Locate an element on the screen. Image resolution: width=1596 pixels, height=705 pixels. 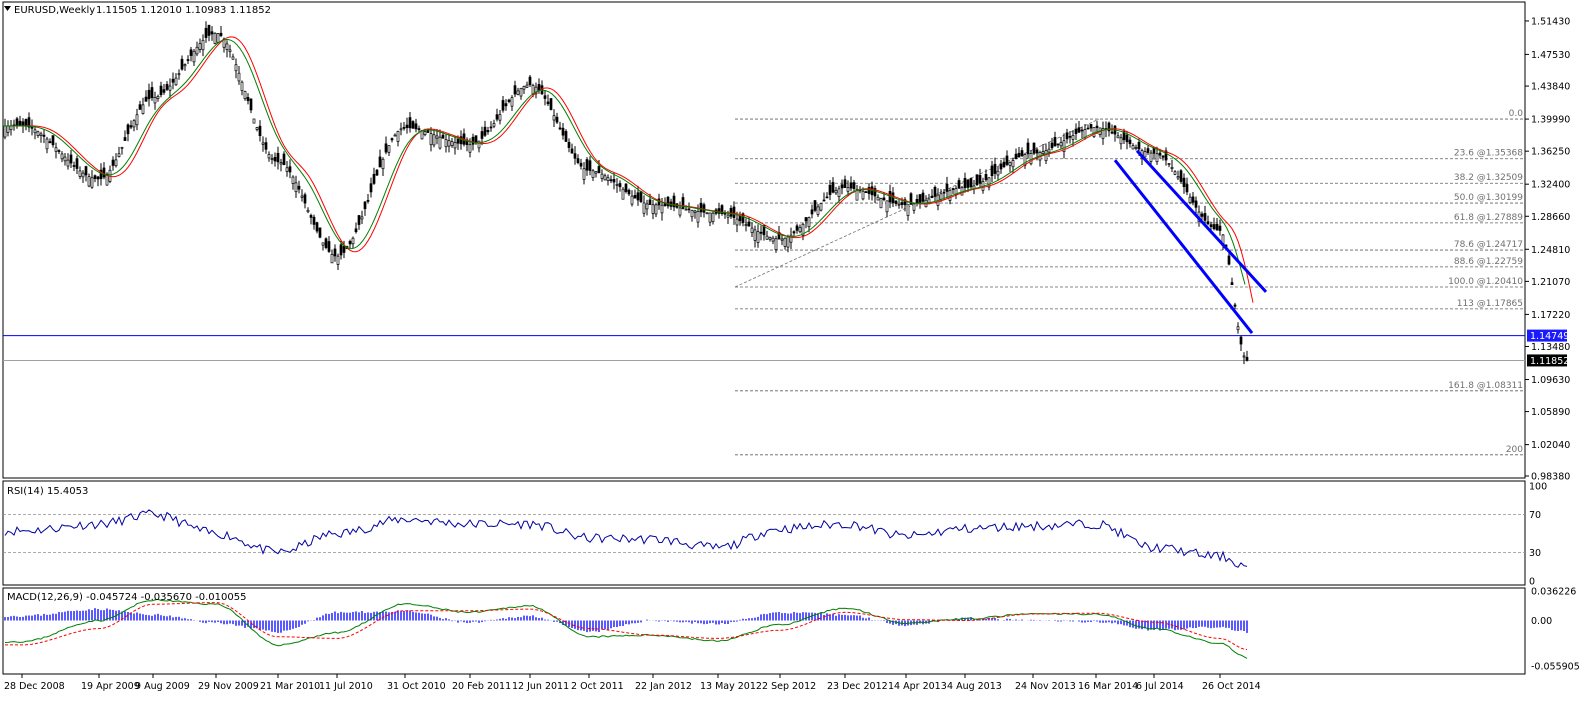
x-tick-label: 24 Nov 2013 is located at coordinates (1045, 686).